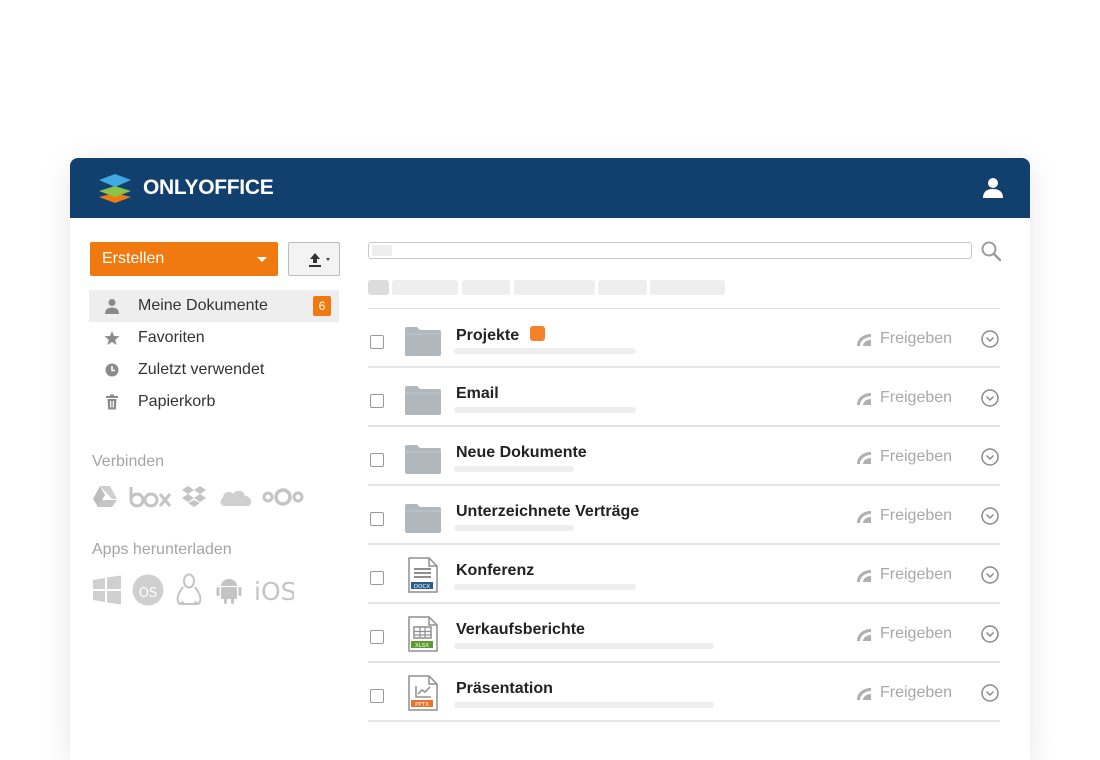  What do you see at coordinates (521, 453) in the screenshot?
I see `file-name: Neue Dokumente` at bounding box center [521, 453].